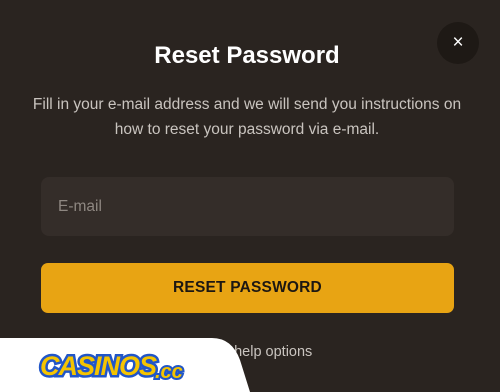  What do you see at coordinates (247, 206) in the screenshot?
I see `email-field` at bounding box center [247, 206].